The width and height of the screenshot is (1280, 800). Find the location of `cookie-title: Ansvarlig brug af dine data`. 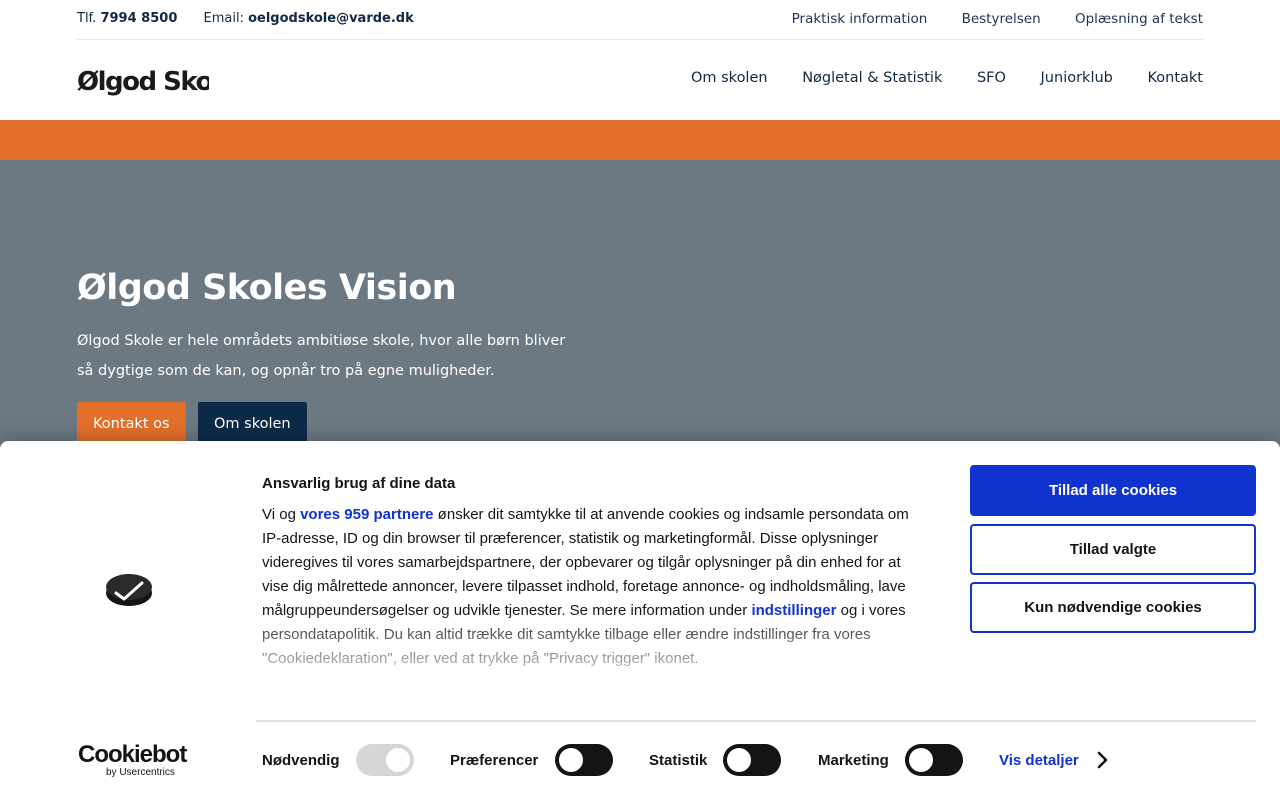

cookie-title: Ansvarlig brug af dine data is located at coordinates (359, 483).